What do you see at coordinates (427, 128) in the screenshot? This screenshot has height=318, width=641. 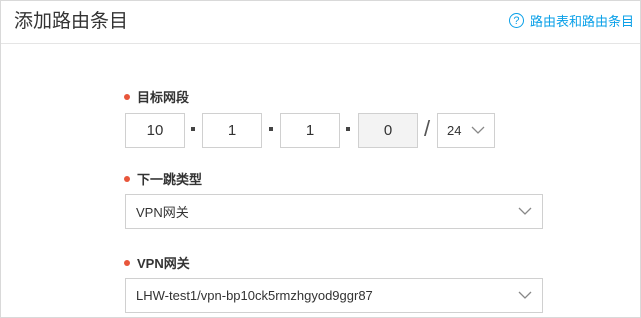 I see `cidr-slash: /` at bounding box center [427, 128].